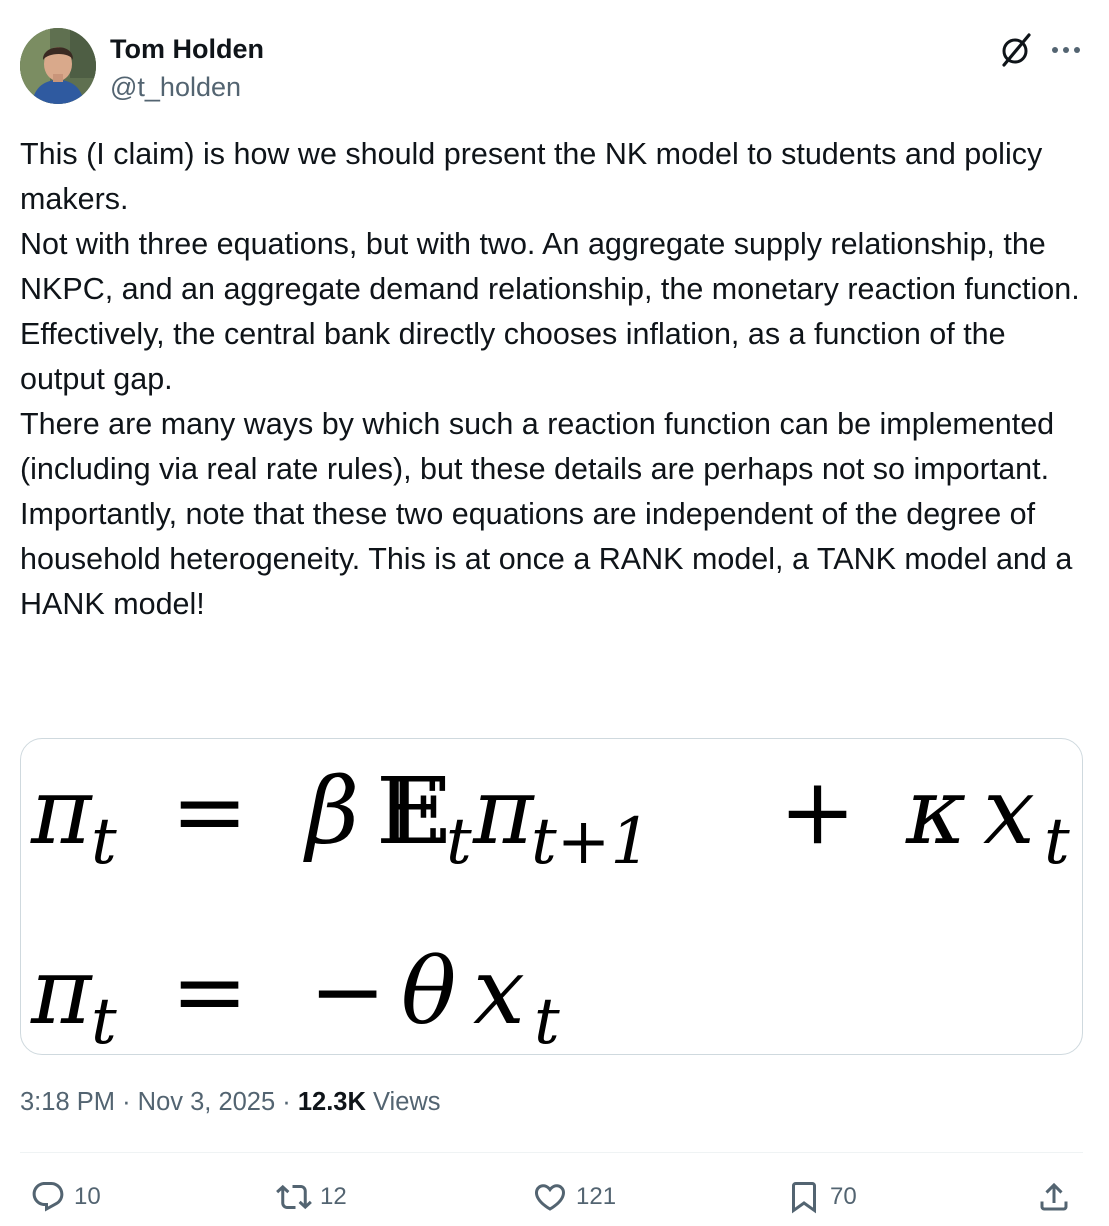 The image size is (1109, 1226). What do you see at coordinates (1016, 50) in the screenshot?
I see `grok-slash-icon` at bounding box center [1016, 50].